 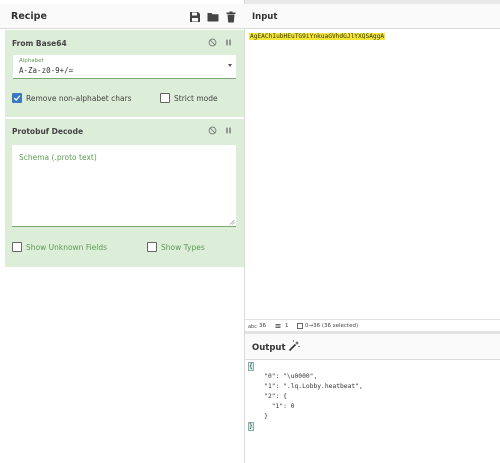 What do you see at coordinates (39, 43) in the screenshot?
I see `operation-title: From Base64` at bounding box center [39, 43].